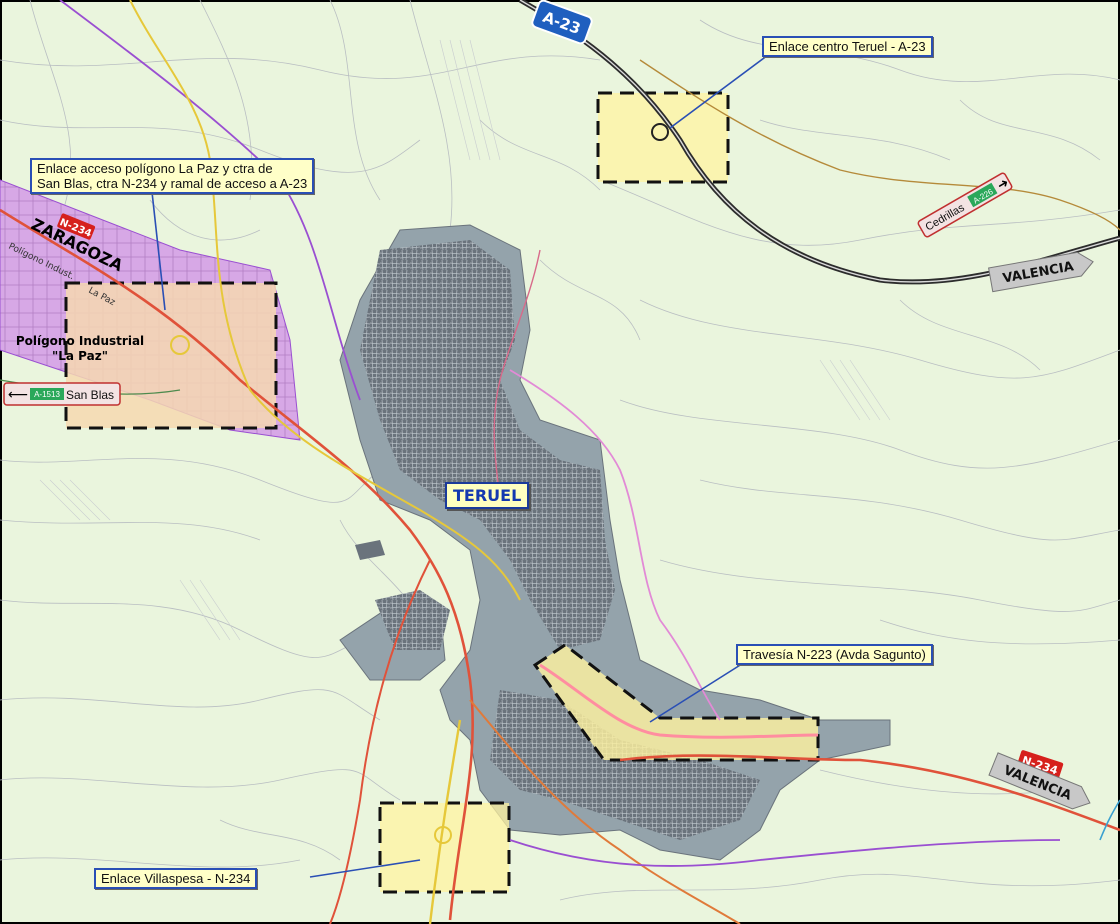 Image resolution: width=1120 pixels, height=924 pixels. I want to click on sign-san-blas-label: San Blas, so click(90, 395).